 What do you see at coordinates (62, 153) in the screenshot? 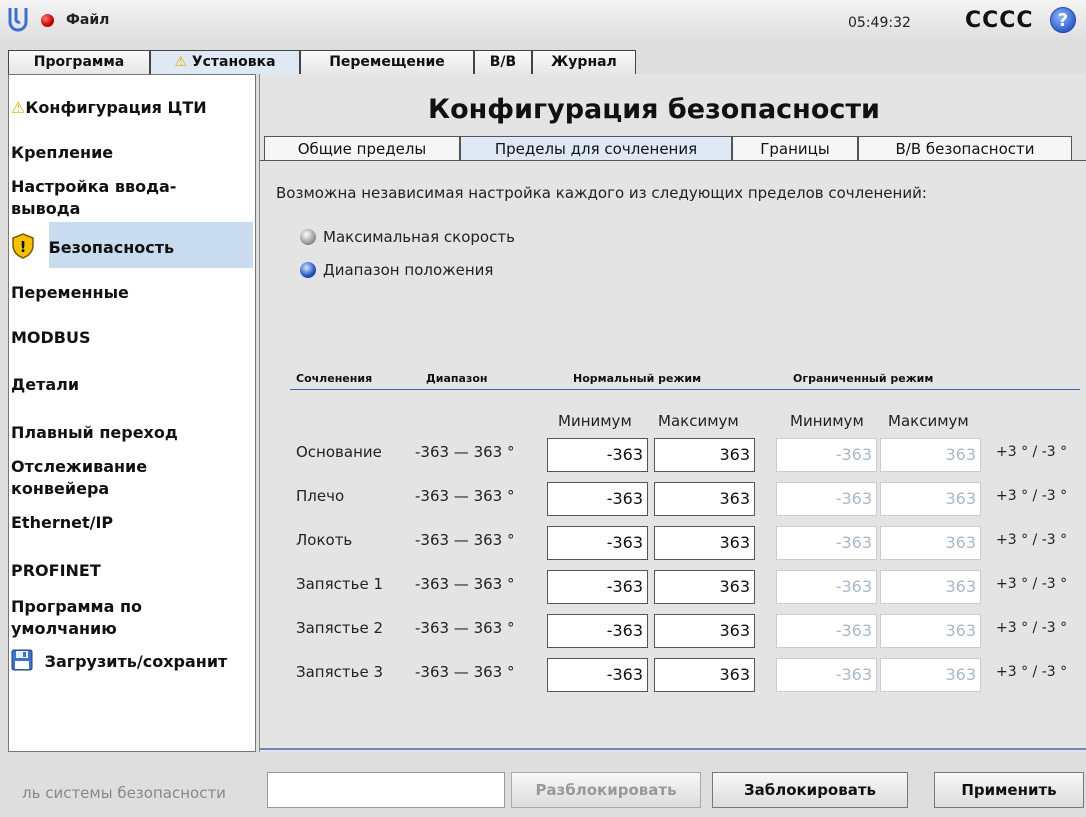
I see `sidebar-item-mounting: Крепление` at bounding box center [62, 153].